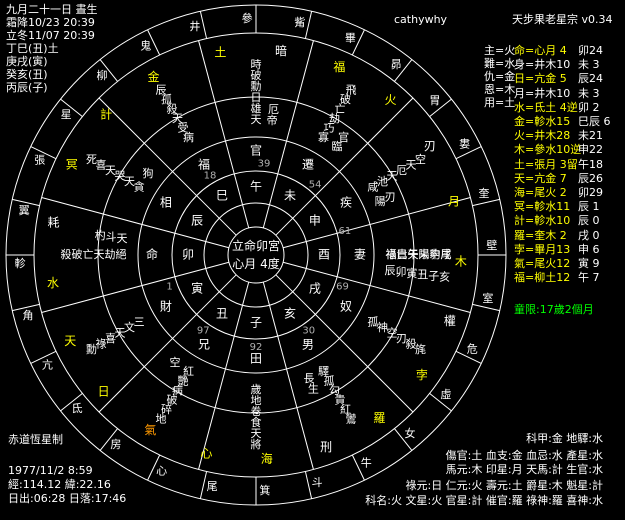  Describe the element at coordinates (129, 327) in the screenshot. I see `spirit-char: 文` at that location.